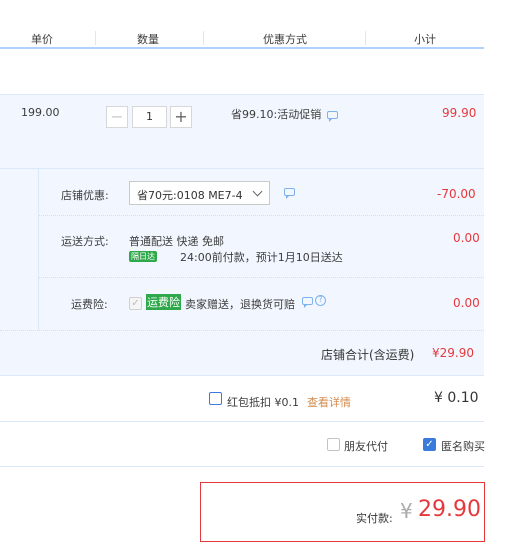  I want to click on shipping-detail: 24:00前付款，预计1月10日送达, so click(261, 257).